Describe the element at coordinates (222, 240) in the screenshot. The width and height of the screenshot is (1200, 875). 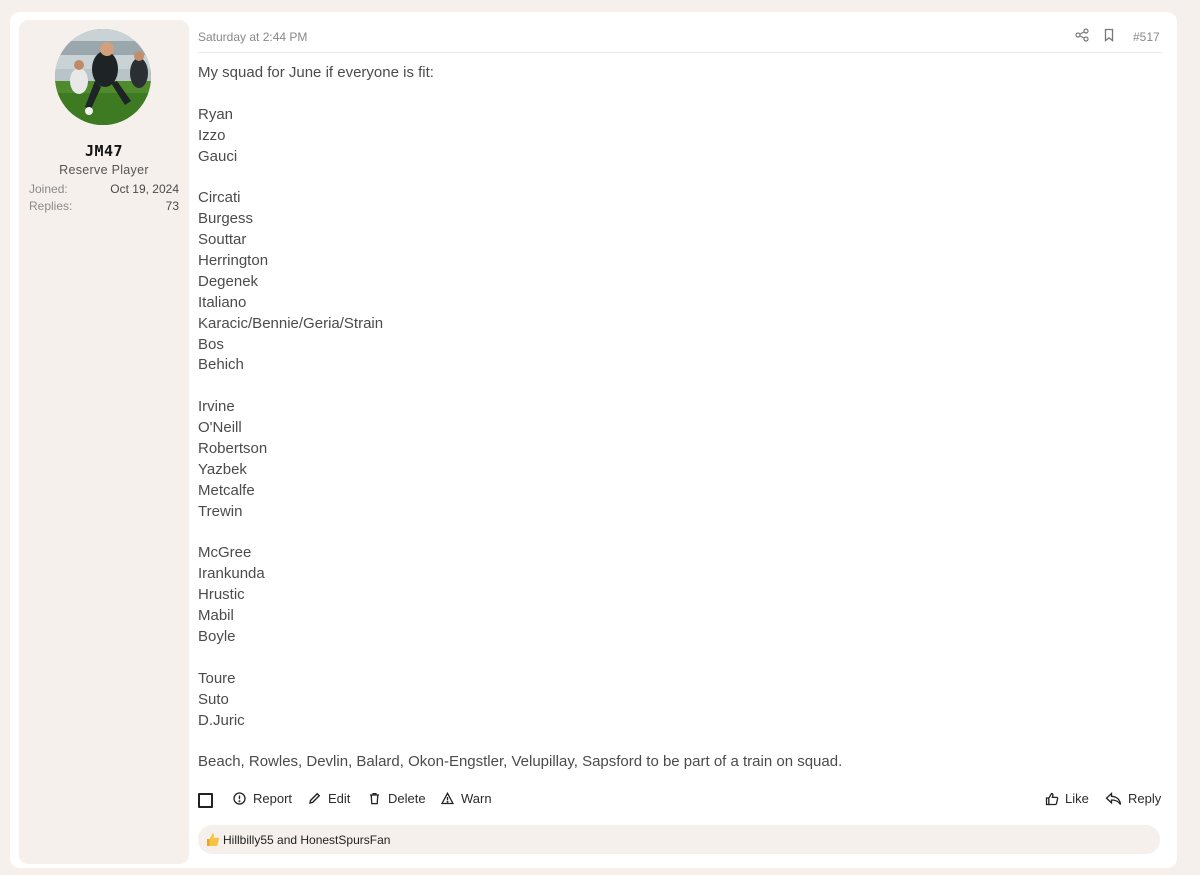
I see `post-body-line: Souttar` at that location.